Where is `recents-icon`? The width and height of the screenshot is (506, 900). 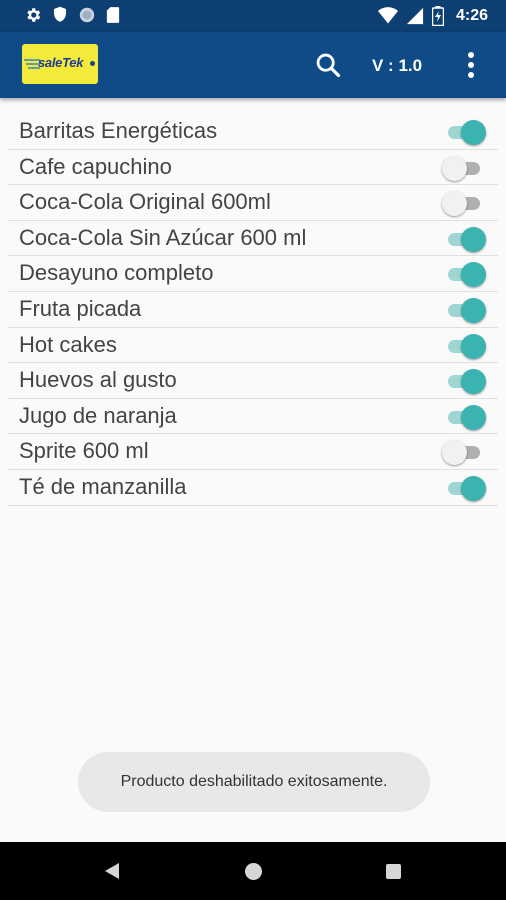
recents-icon is located at coordinates (393, 871).